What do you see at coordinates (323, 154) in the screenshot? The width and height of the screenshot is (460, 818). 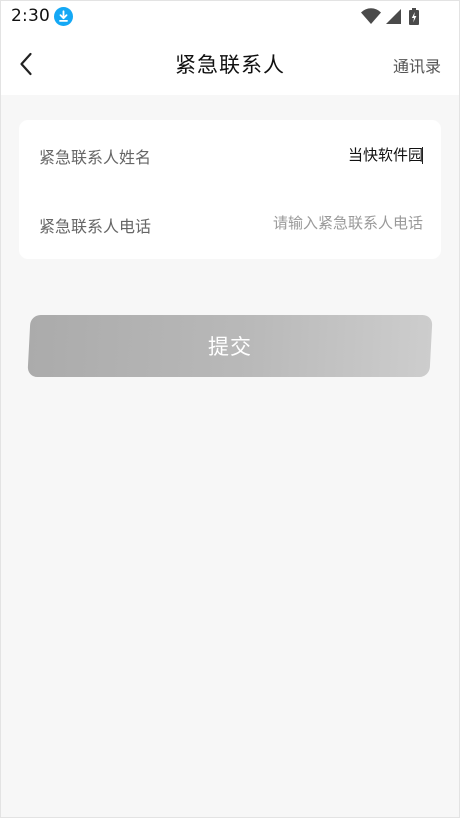 I see `name-input` at bounding box center [323, 154].